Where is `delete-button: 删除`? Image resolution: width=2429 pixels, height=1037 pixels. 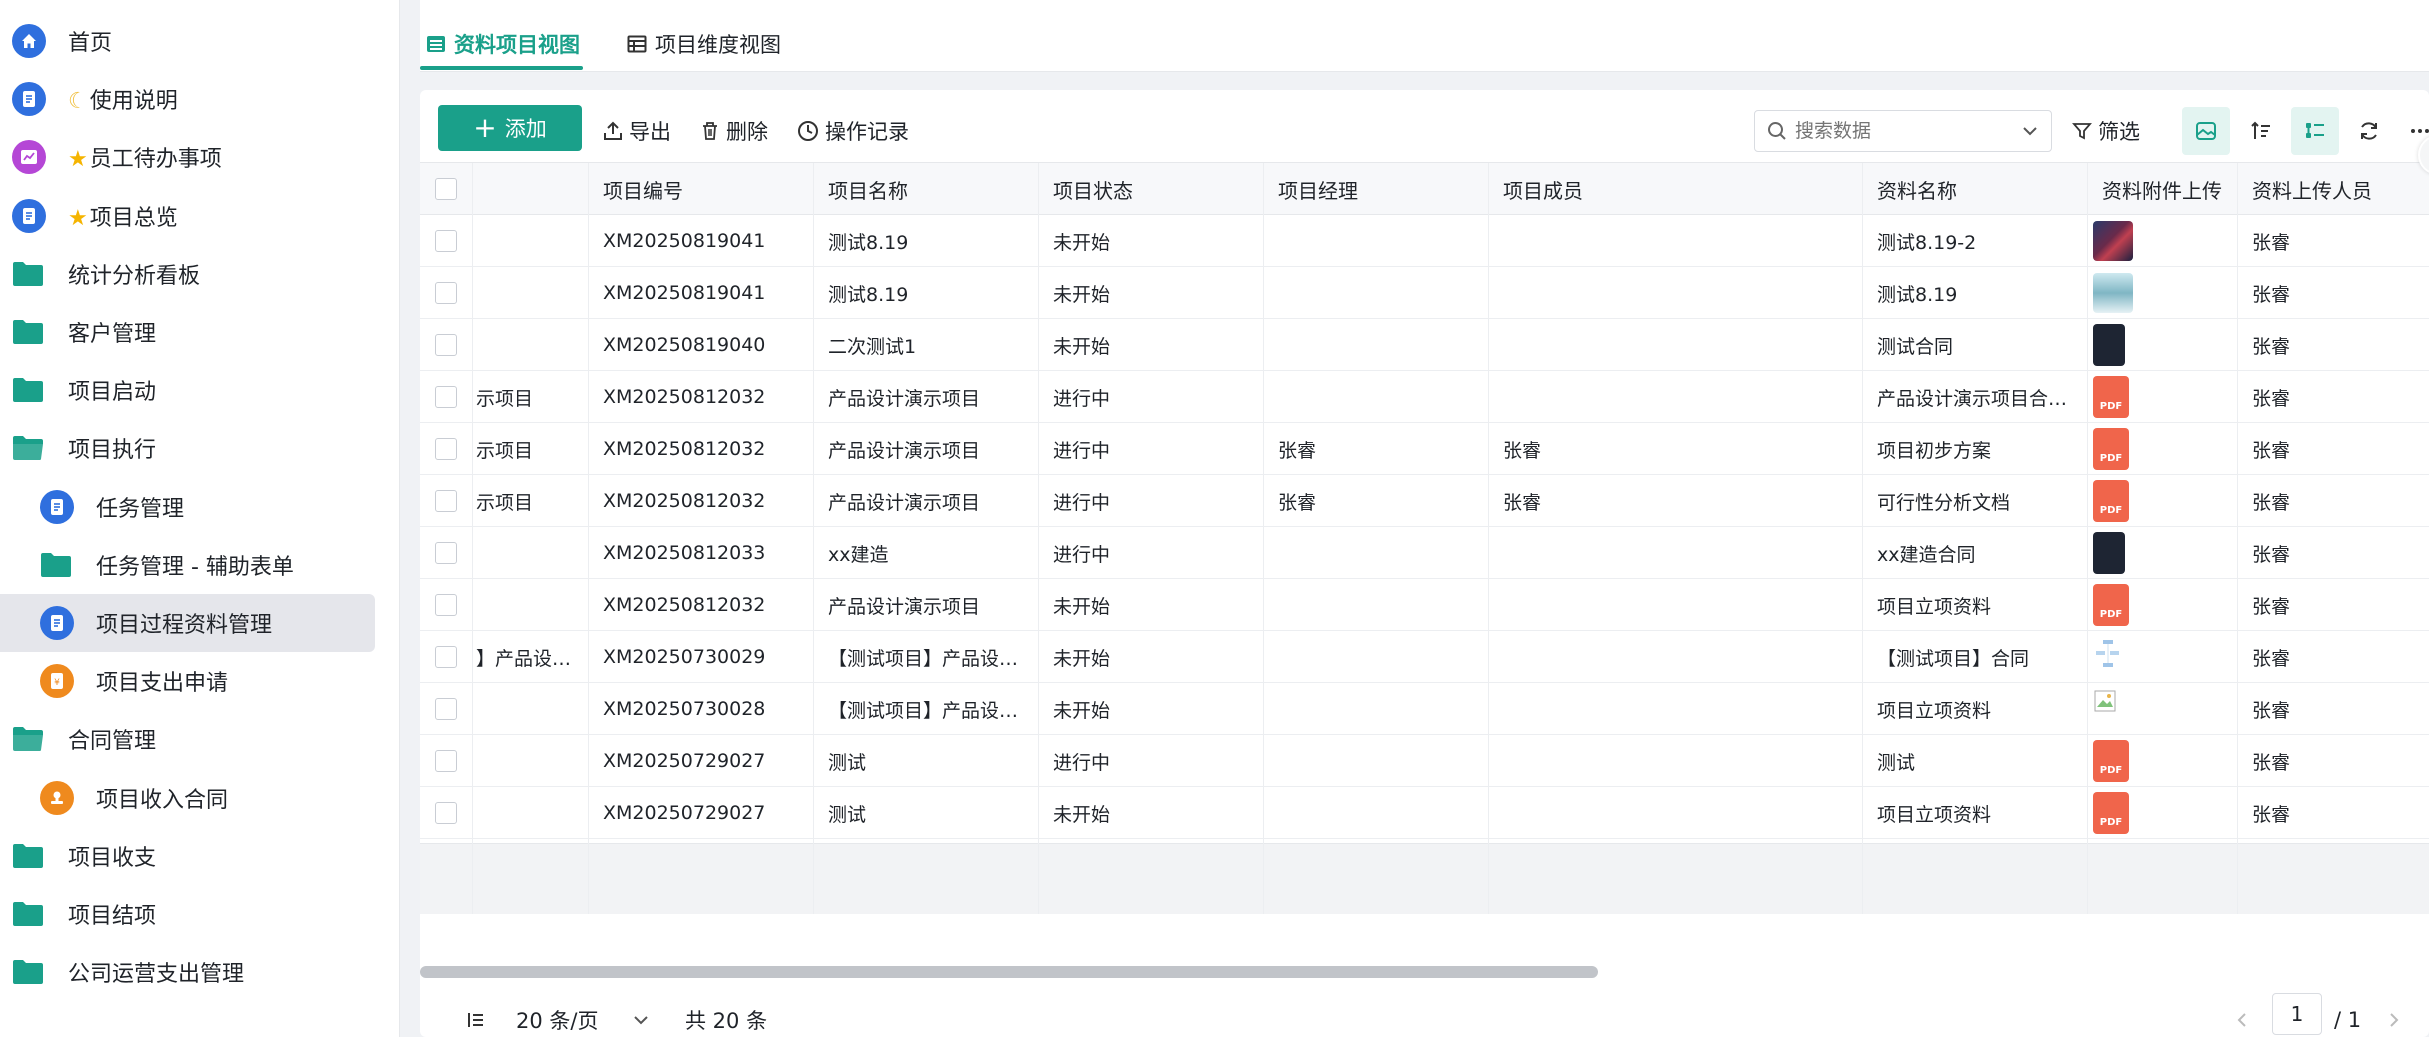 delete-button: 删除 is located at coordinates (734, 131).